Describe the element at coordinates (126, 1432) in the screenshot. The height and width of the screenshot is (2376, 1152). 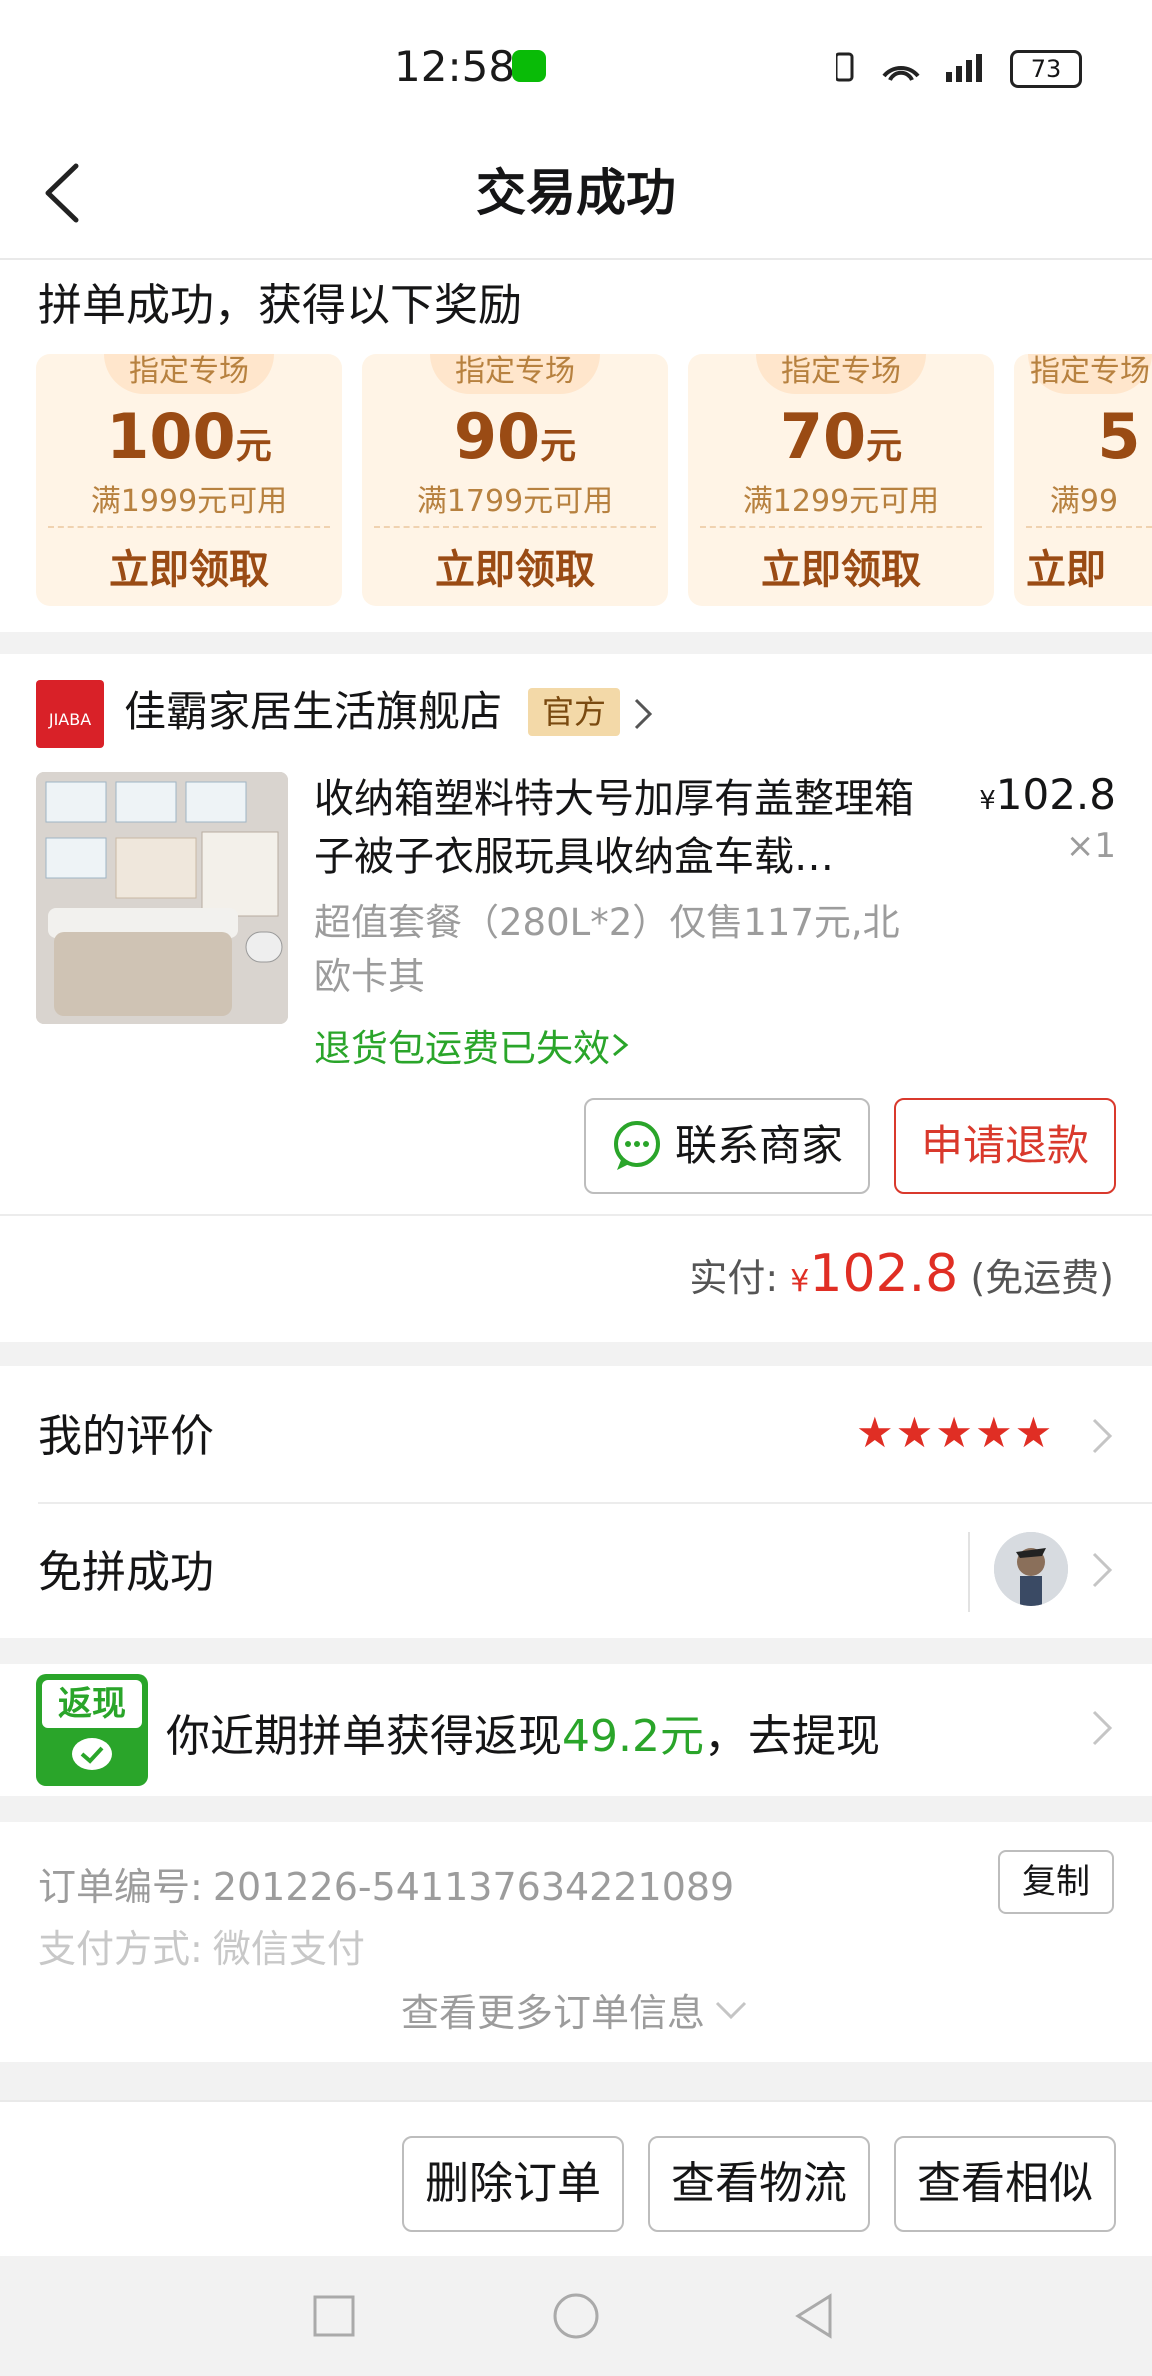
I see `my-review-label: 我的评价` at that location.